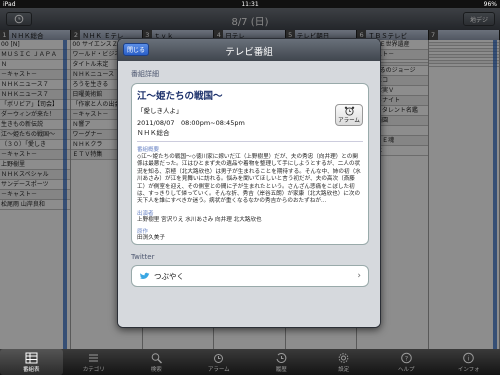 This screenshot has height=375, width=500. What do you see at coordinates (94, 357) in the screenshot?
I see `list-icon` at bounding box center [94, 357].